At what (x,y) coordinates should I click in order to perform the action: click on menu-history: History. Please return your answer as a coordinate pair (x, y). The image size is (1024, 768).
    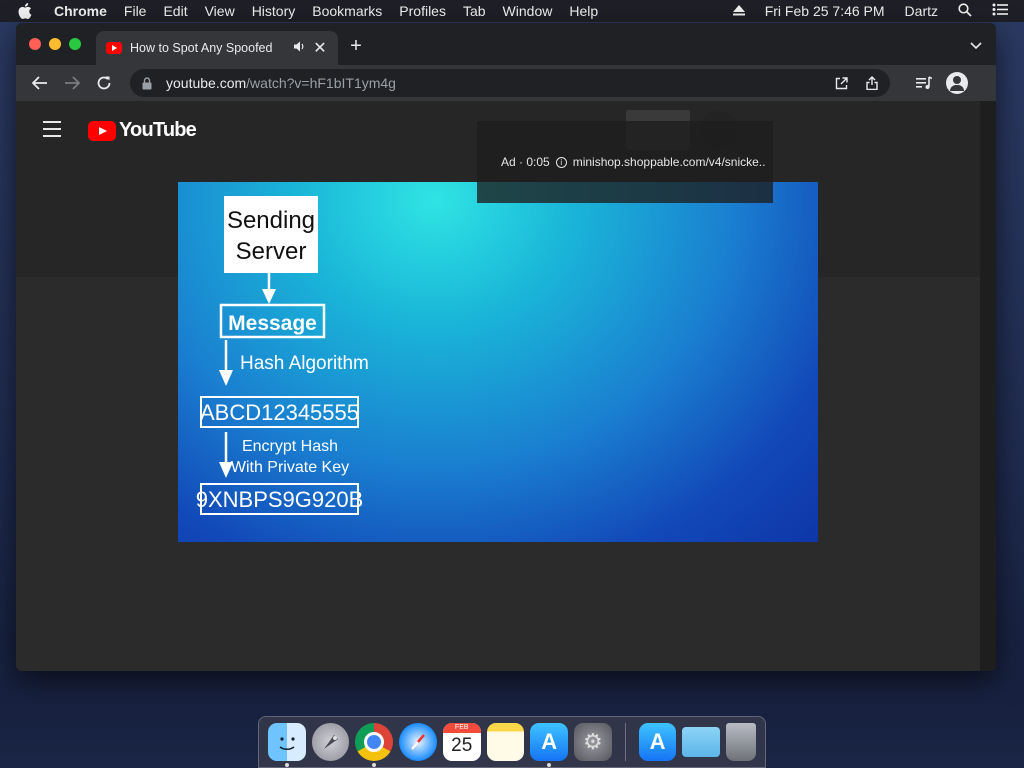
    Looking at the image, I should click on (274, 11).